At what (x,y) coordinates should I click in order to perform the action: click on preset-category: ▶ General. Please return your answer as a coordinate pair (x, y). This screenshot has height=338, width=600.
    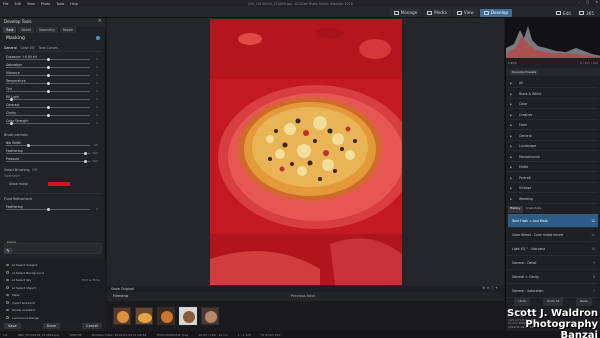
    Looking at the image, I should click on (553, 136).